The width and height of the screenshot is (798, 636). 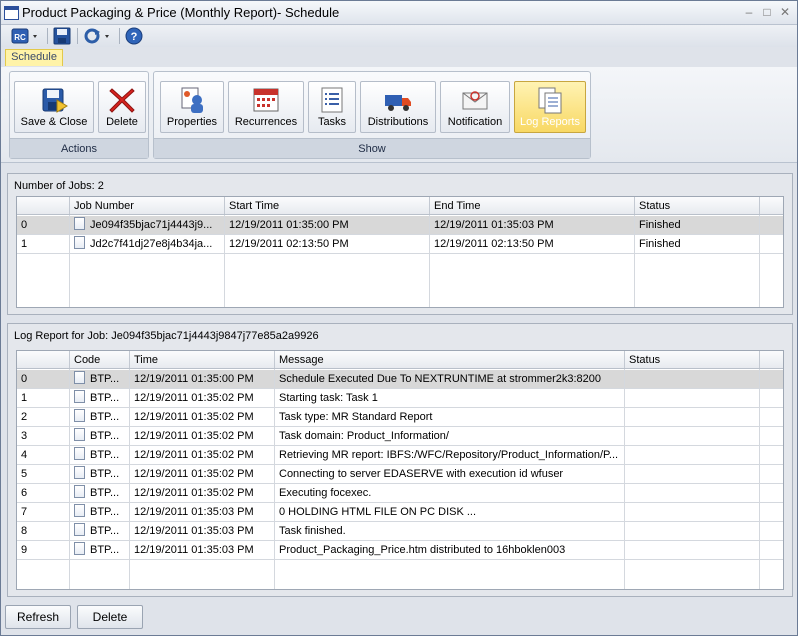 I want to click on minimize-button: –, so click(x=749, y=12).